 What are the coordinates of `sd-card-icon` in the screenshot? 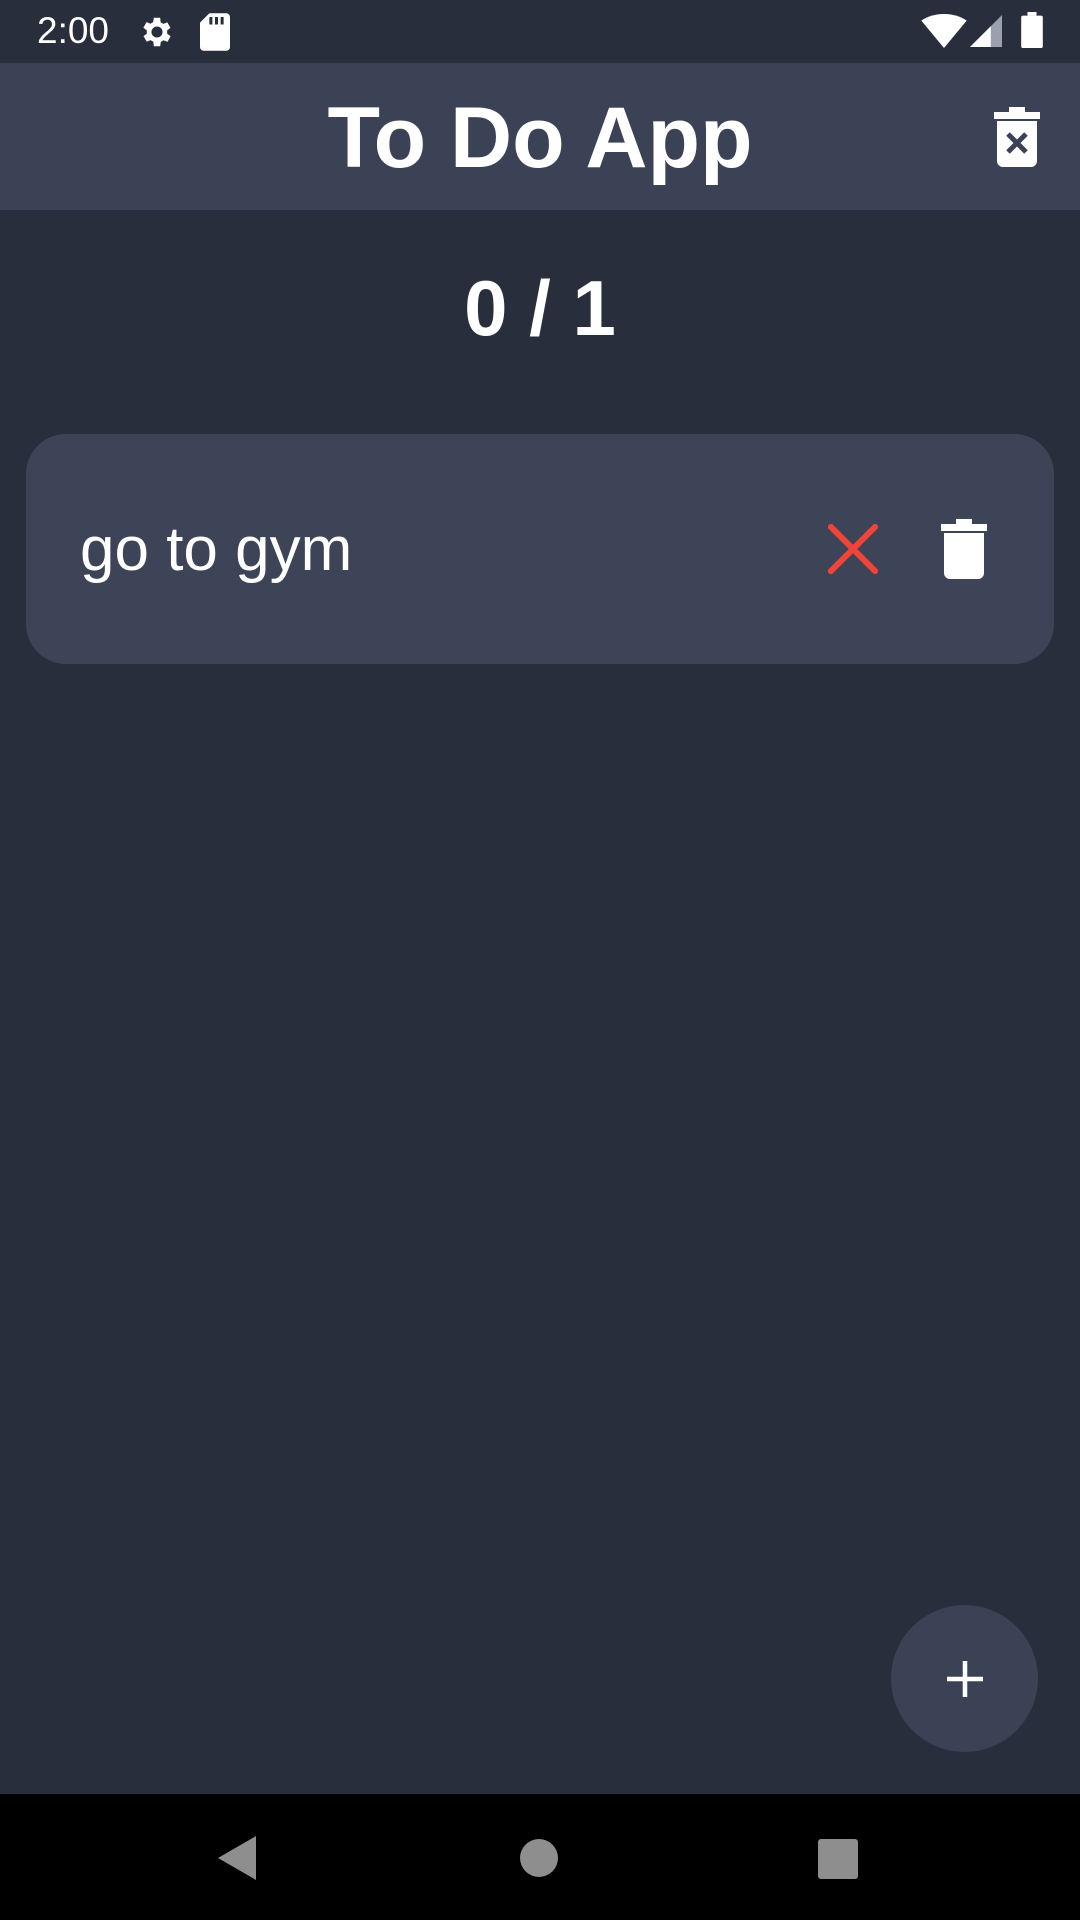 It's located at (215, 32).